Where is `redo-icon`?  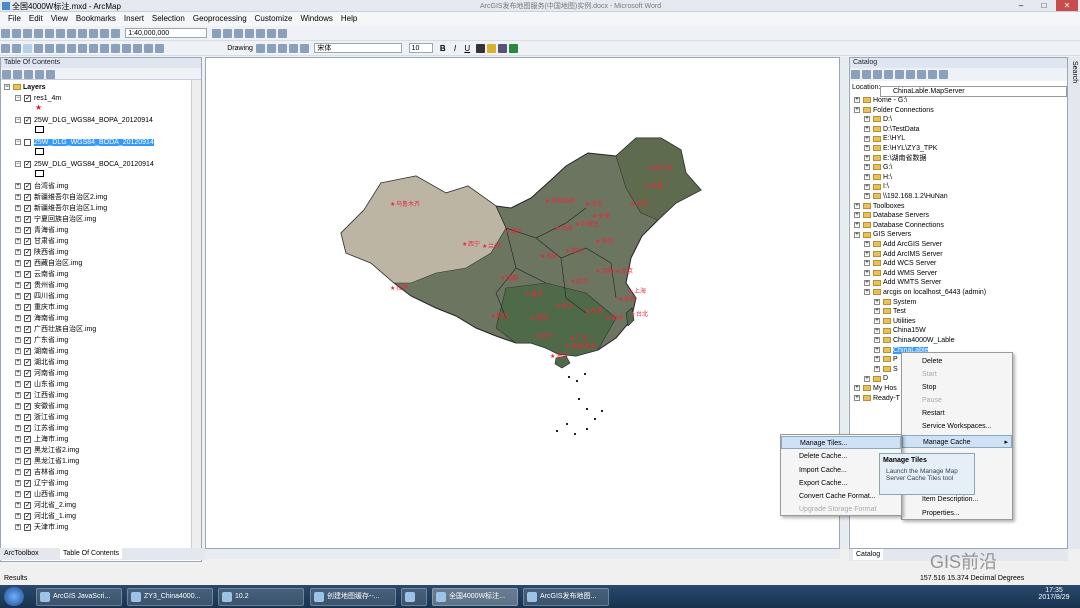
redo-icon is located at coordinates (104, 33).